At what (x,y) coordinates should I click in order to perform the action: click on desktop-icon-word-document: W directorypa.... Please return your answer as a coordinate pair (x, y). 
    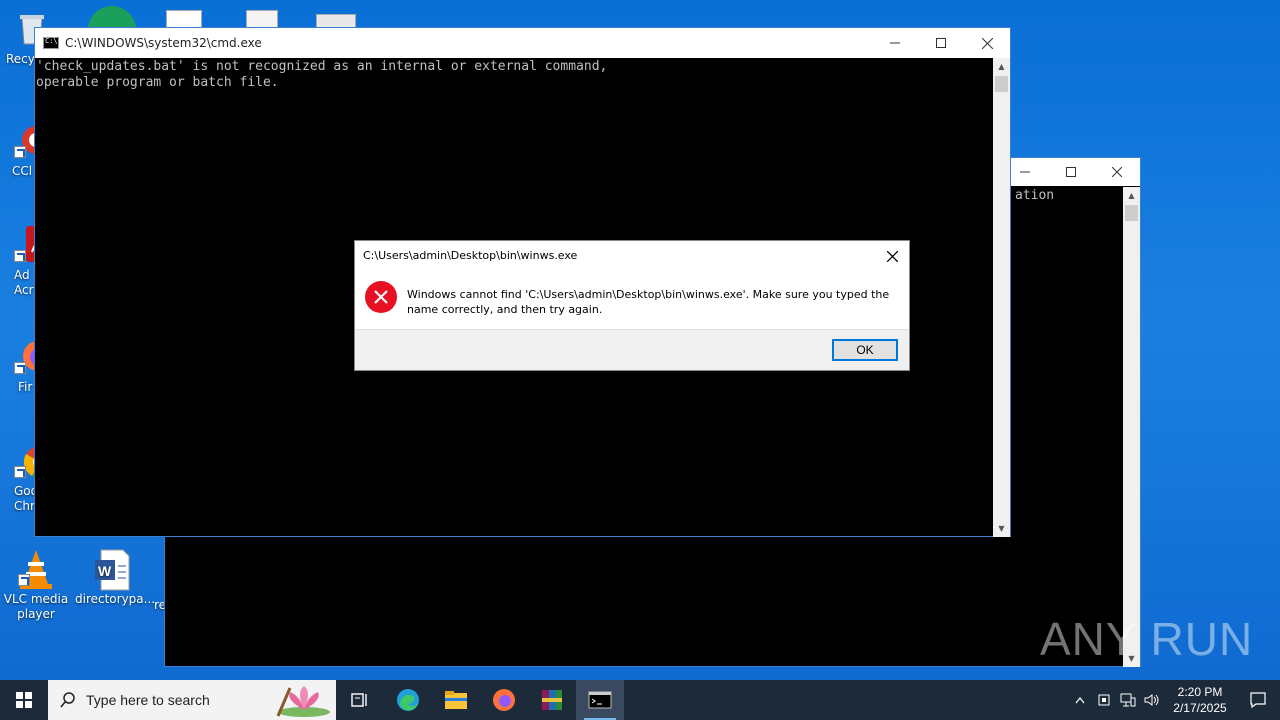
    Looking at the image, I should click on (115, 577).